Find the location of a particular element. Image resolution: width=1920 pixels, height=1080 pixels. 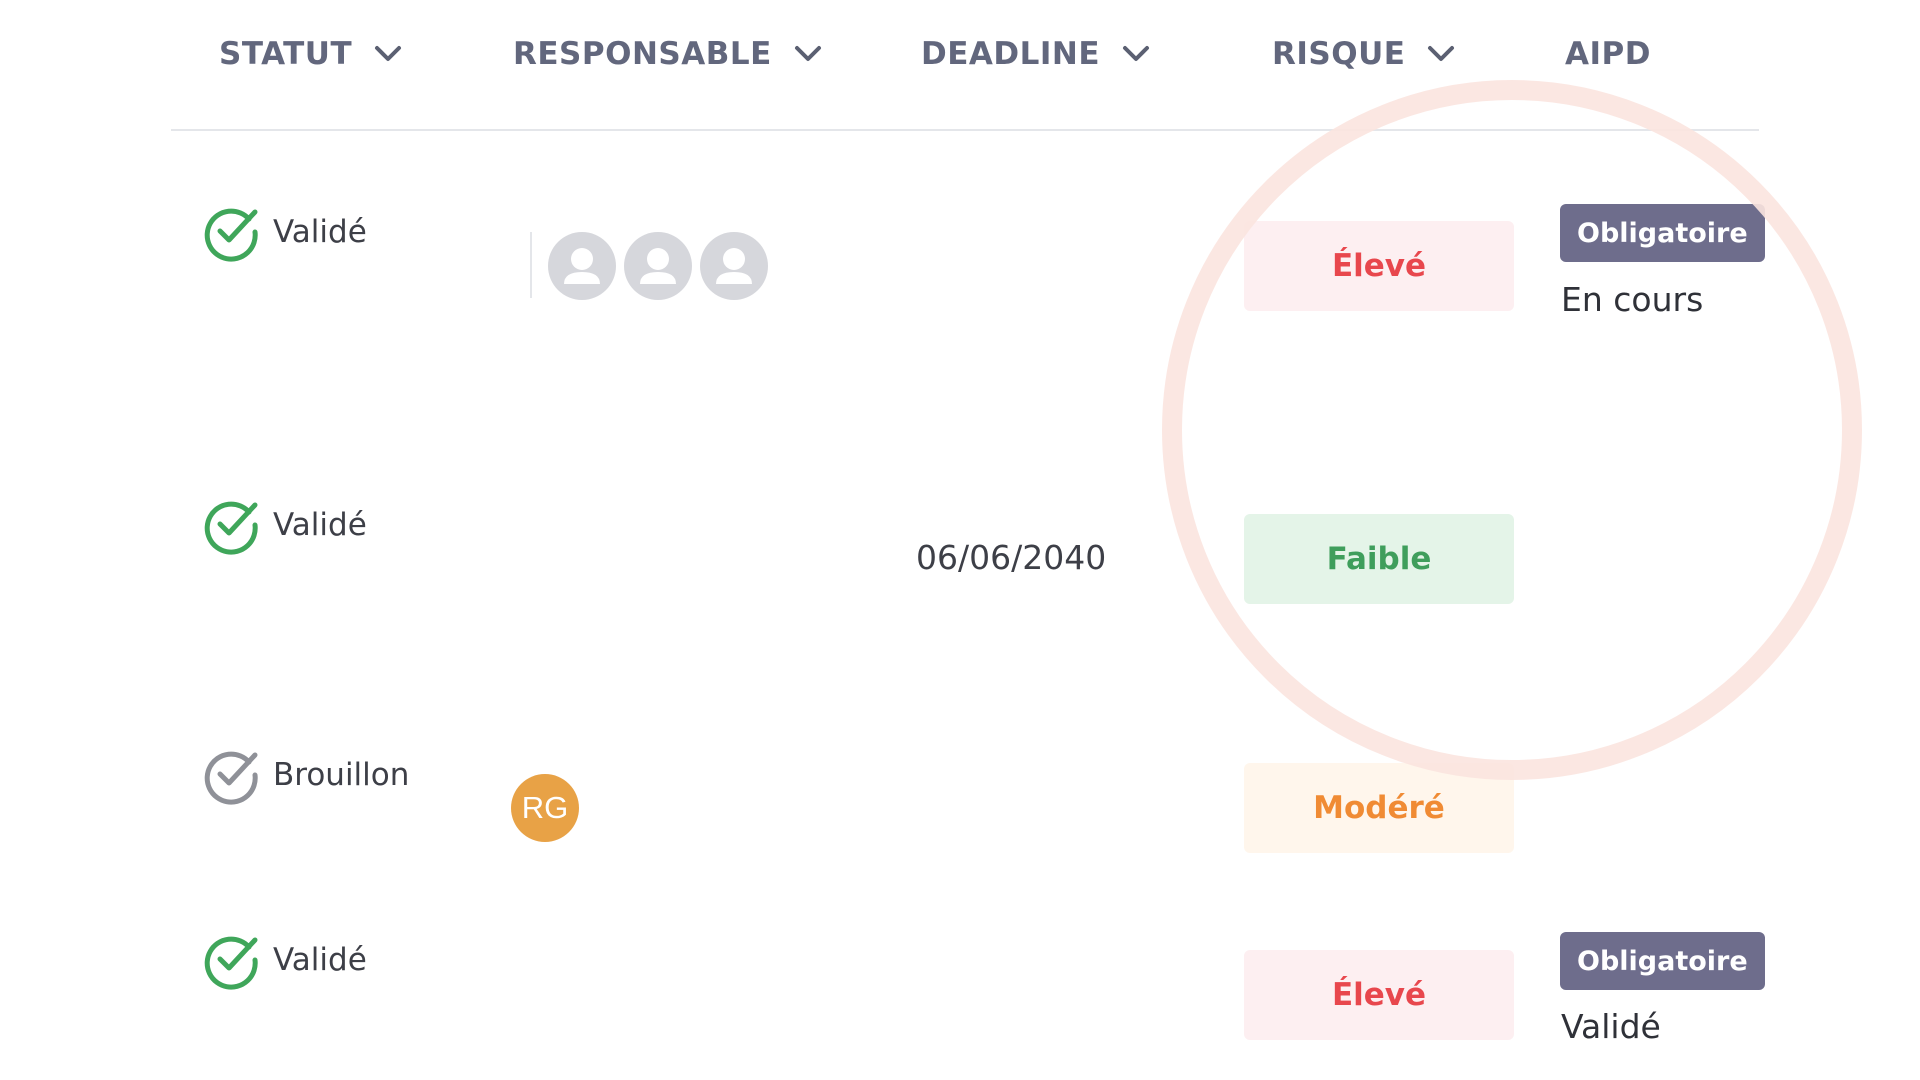

column-header-aipd: AIPD is located at coordinates (1608, 54).